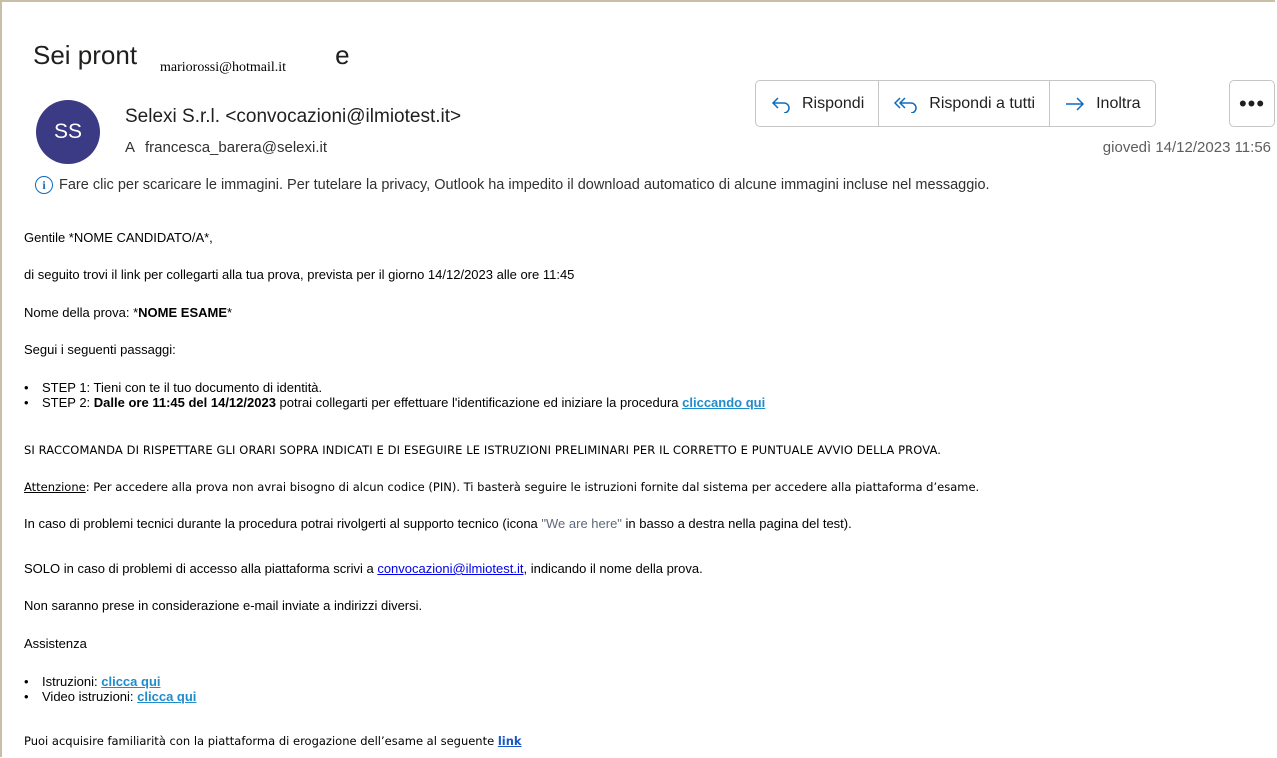 Image resolution: width=1277 pixels, height=758 pixels. Describe the element at coordinates (90, 696) in the screenshot. I see `video-instructions-label: Video istruzioni:` at that location.